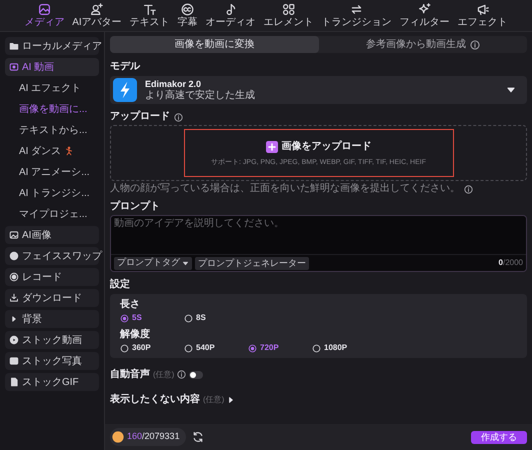 This screenshot has height=450, width=532. I want to click on folder-icon, so click(14, 46).